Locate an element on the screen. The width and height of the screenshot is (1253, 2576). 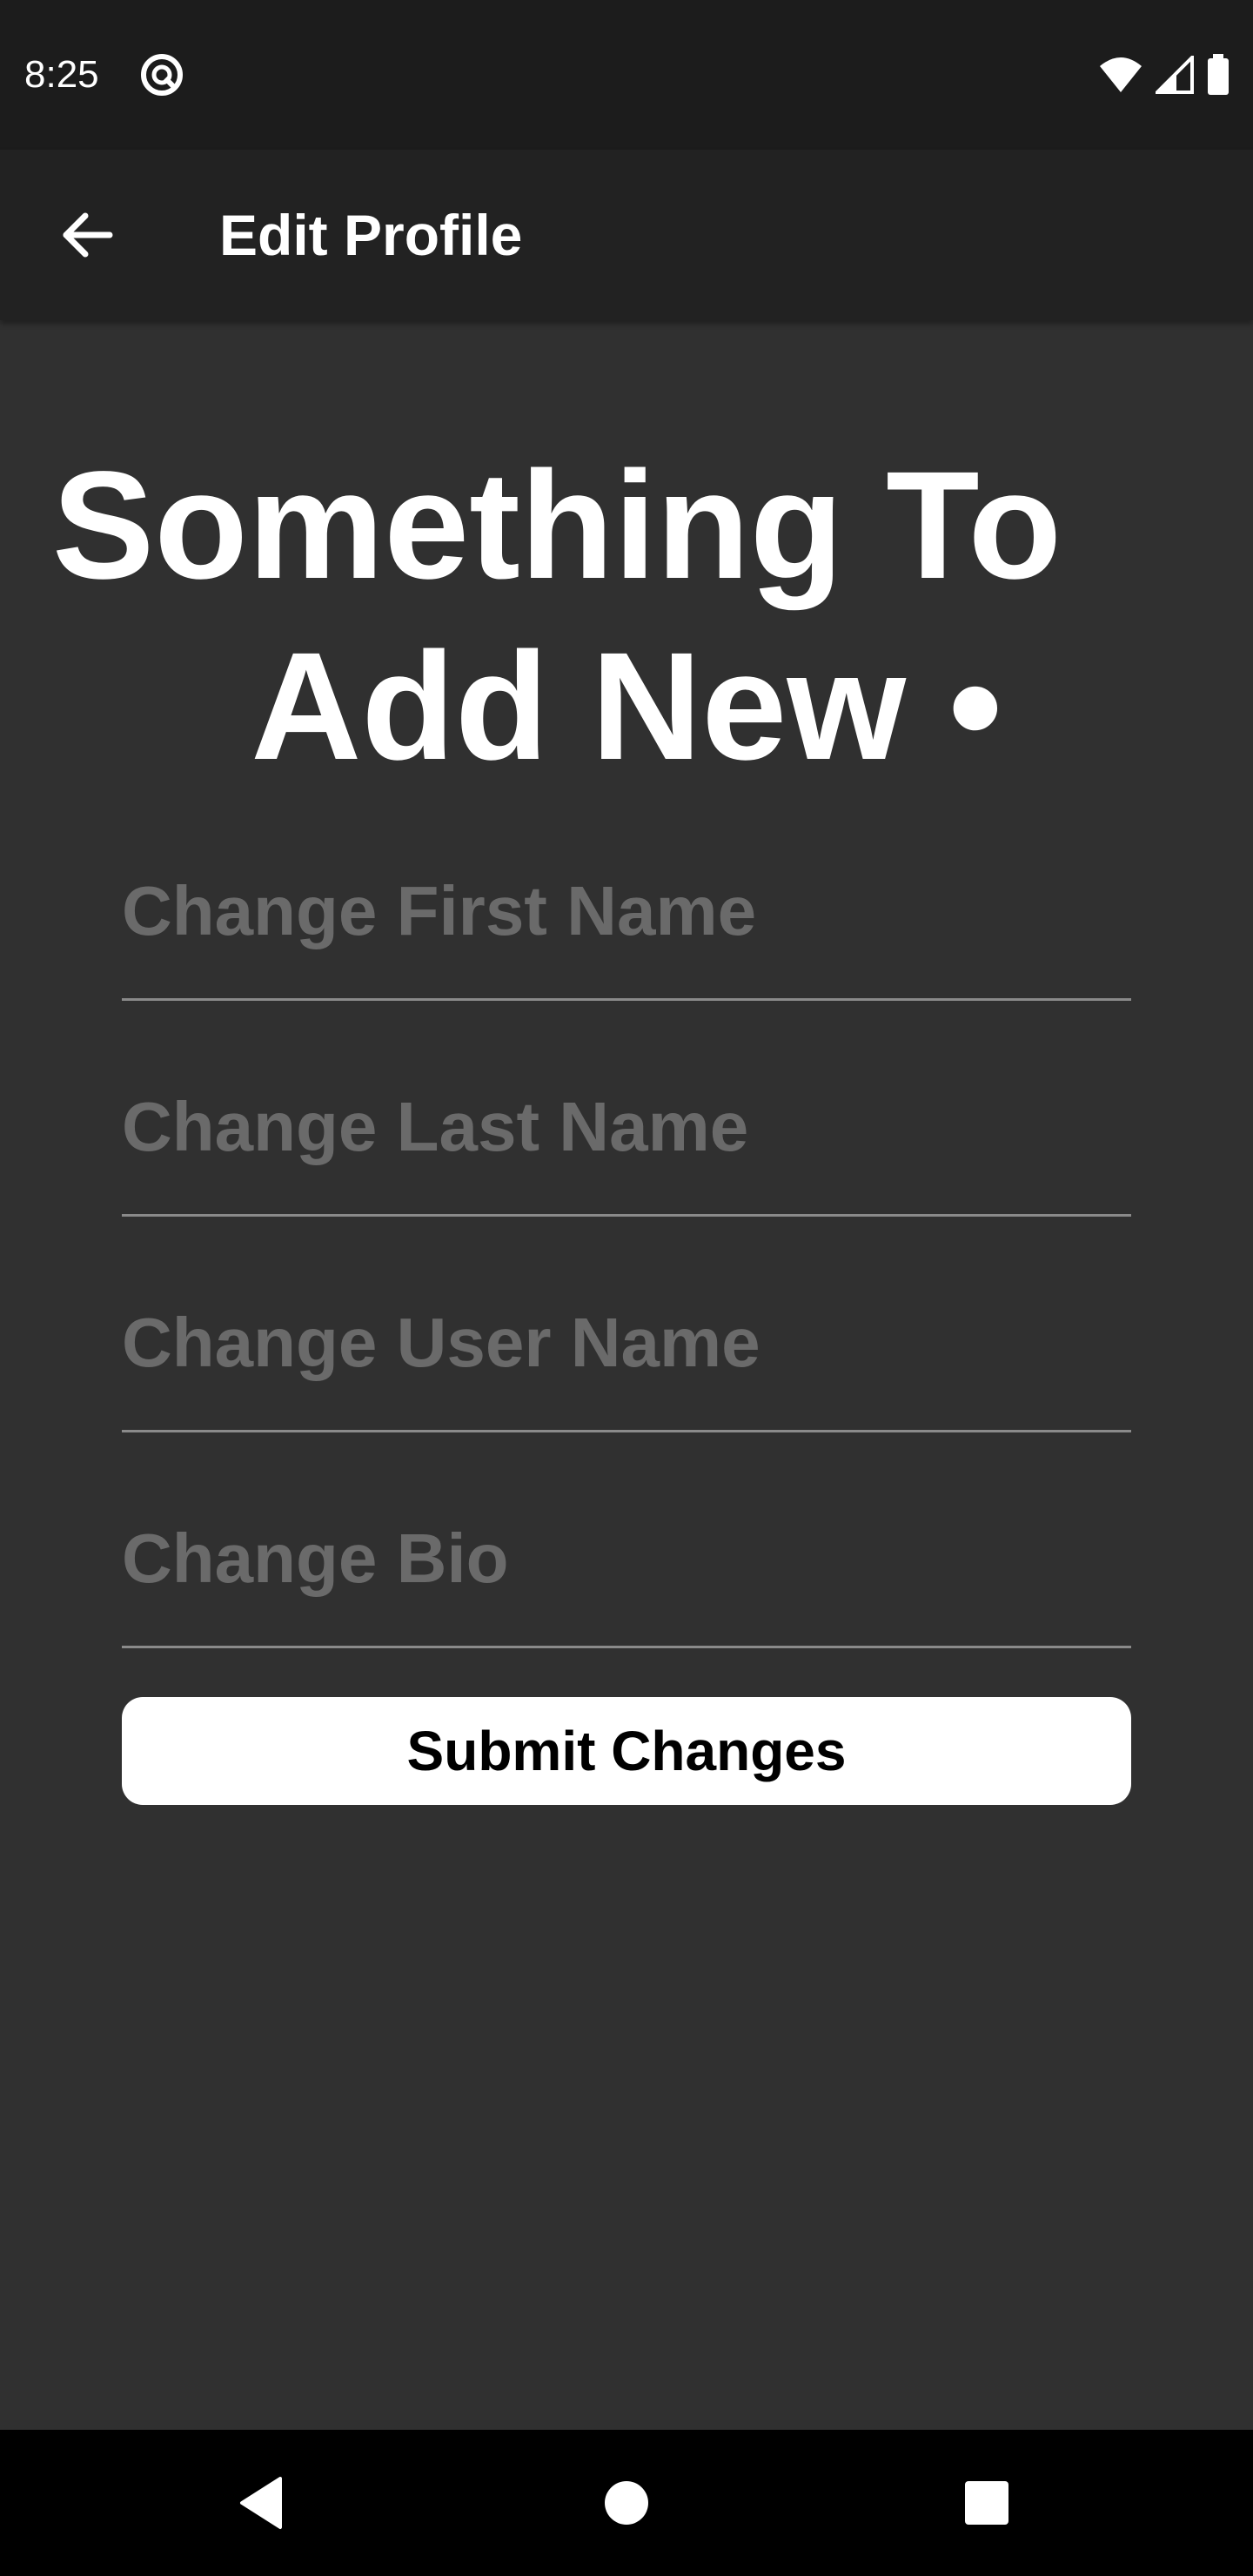
triangle-back-icon is located at coordinates (261, 2503).